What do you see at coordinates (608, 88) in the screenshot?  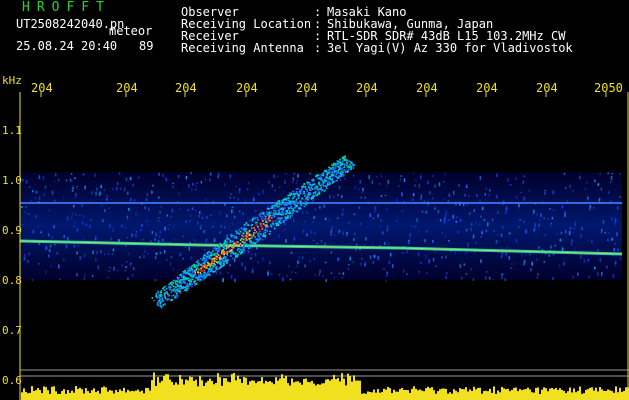 I see `x-tick-label: 2050` at bounding box center [608, 88].